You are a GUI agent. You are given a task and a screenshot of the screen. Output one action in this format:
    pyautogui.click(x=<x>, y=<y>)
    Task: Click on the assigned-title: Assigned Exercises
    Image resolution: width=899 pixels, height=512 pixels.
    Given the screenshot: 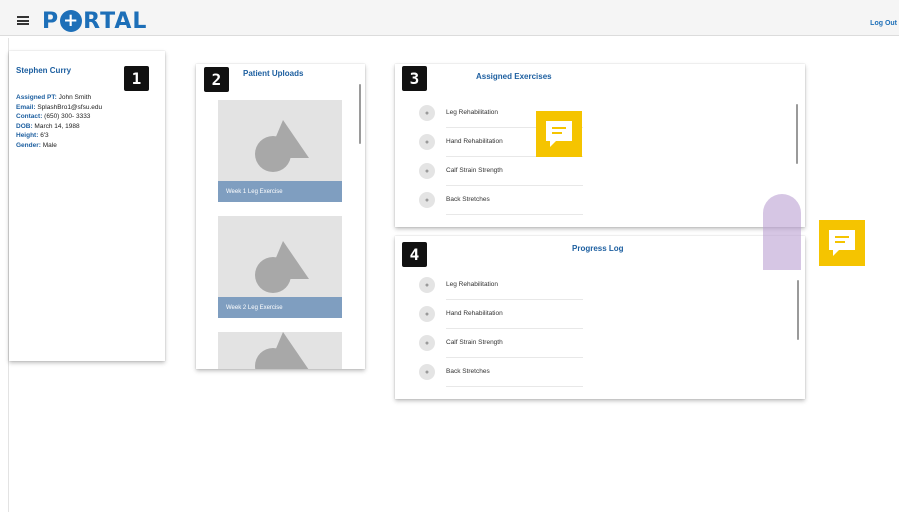 What is the action you would take?
    pyautogui.click(x=514, y=76)
    